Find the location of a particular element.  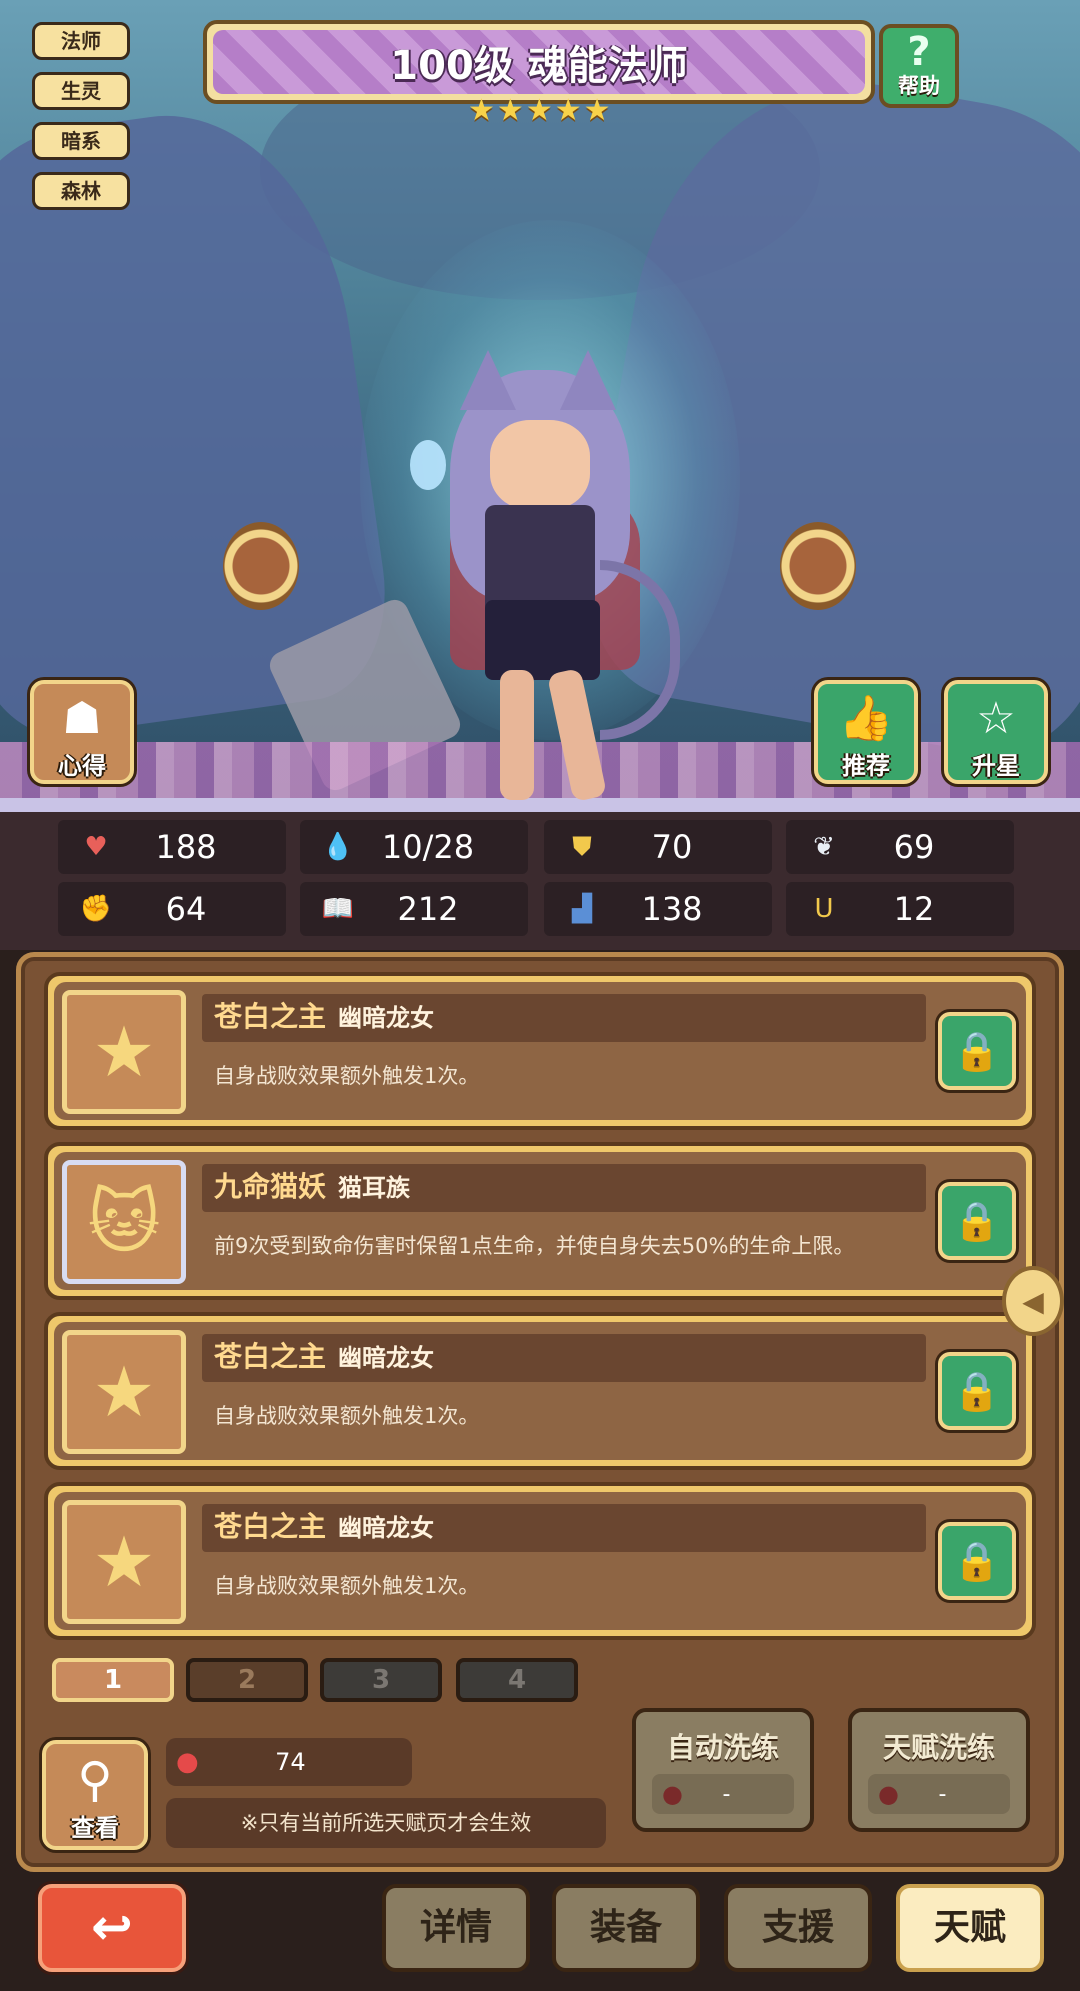

next-character-coin-icon is located at coordinates (818, 566).